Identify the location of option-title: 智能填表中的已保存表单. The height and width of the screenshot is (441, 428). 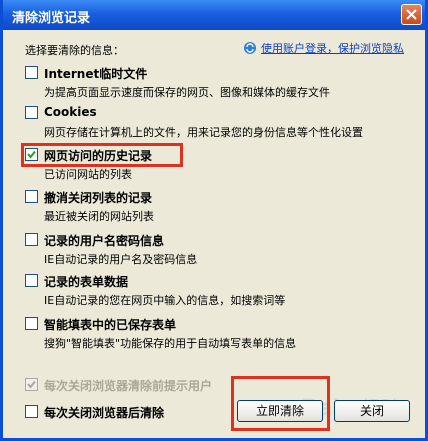
(110, 325).